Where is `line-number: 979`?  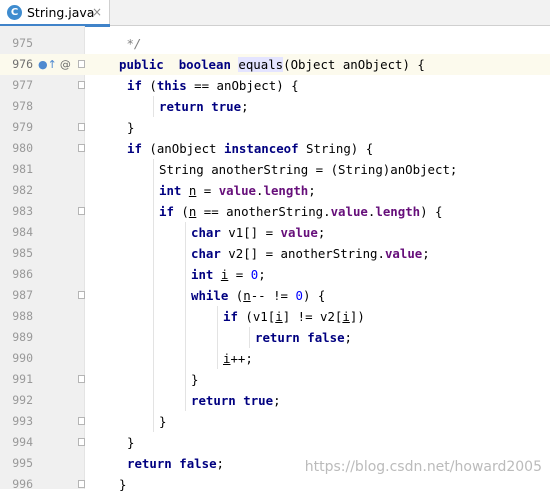
line-number: 979 is located at coordinates (16, 127).